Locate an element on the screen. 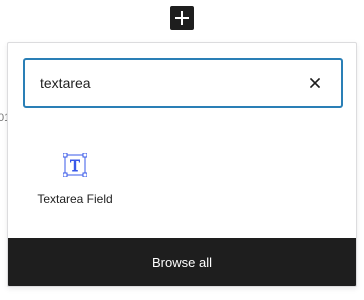  textarea-block-icon is located at coordinates (75, 165).